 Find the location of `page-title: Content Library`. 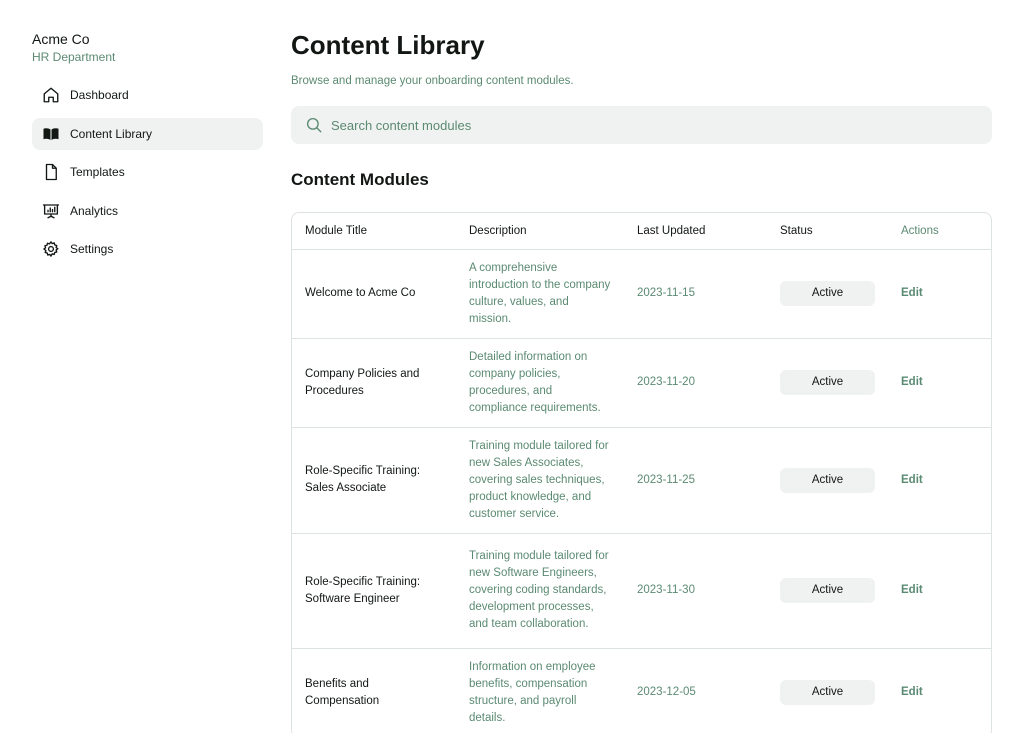

page-title: Content Library is located at coordinates (388, 45).